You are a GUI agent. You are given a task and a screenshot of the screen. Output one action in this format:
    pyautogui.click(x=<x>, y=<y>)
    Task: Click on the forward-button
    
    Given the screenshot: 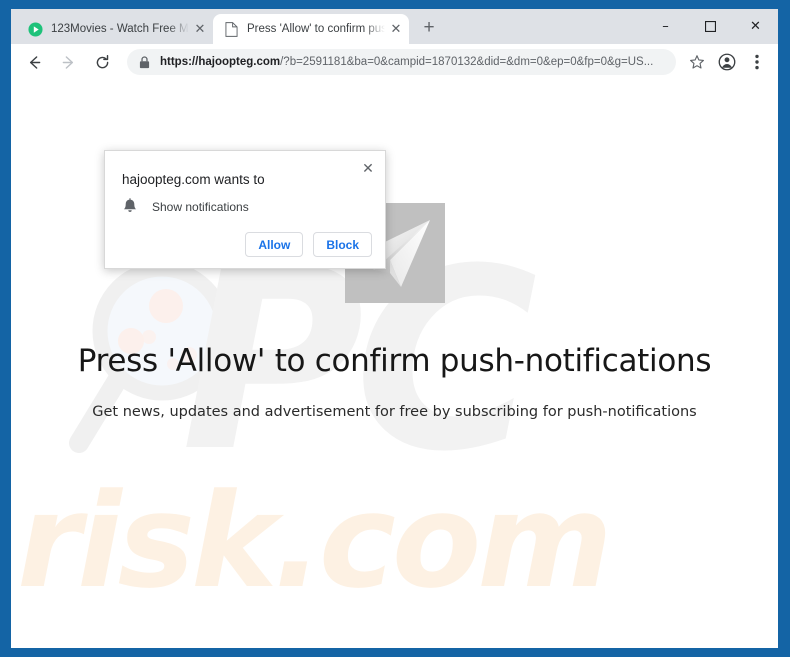 What is the action you would take?
    pyautogui.click(x=68, y=62)
    